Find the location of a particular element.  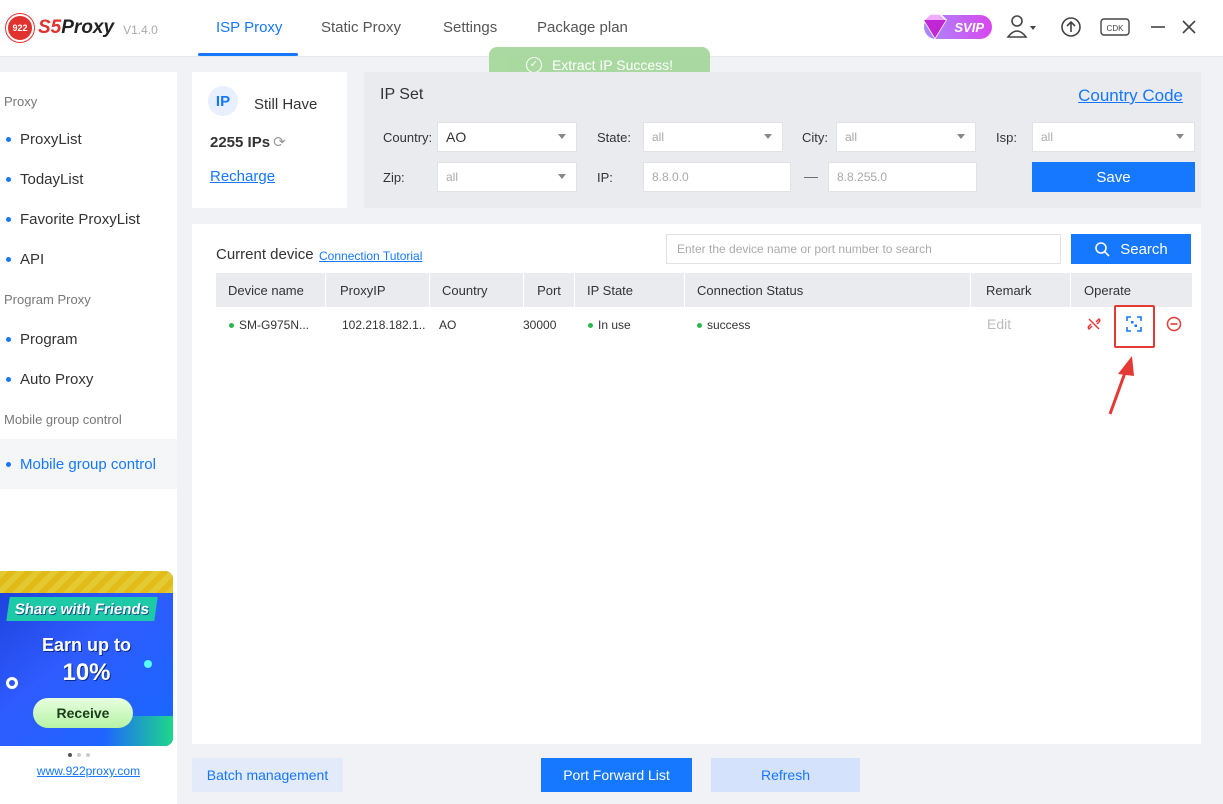

ip-set-title: IP Set is located at coordinates (402, 94).